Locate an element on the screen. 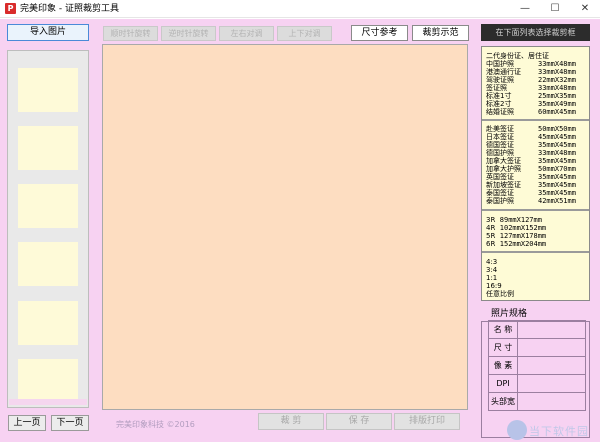  photo-spec-table: 名 称 尺 寸 像 素 DPI 头部宽 is located at coordinates (537, 365).